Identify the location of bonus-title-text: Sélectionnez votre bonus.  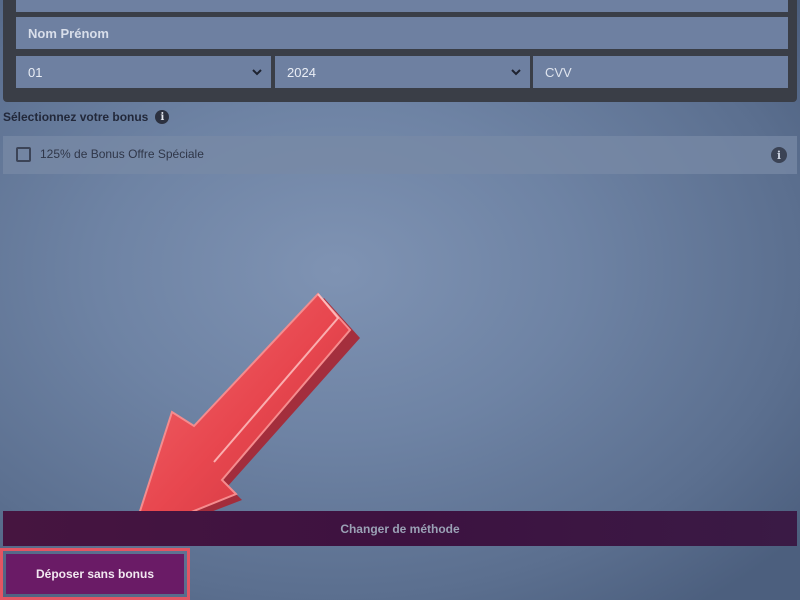
(76, 117).